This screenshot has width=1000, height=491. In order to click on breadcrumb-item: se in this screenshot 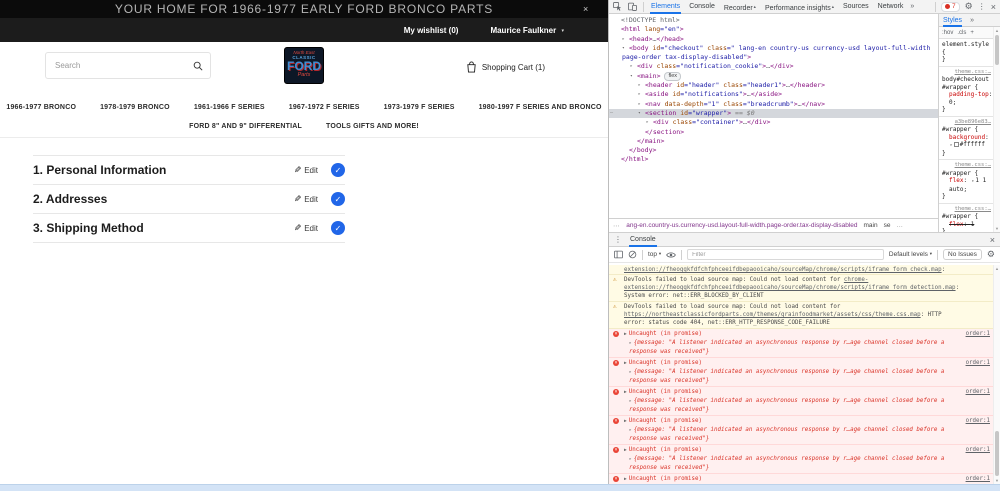, I will do `click(887, 225)`.